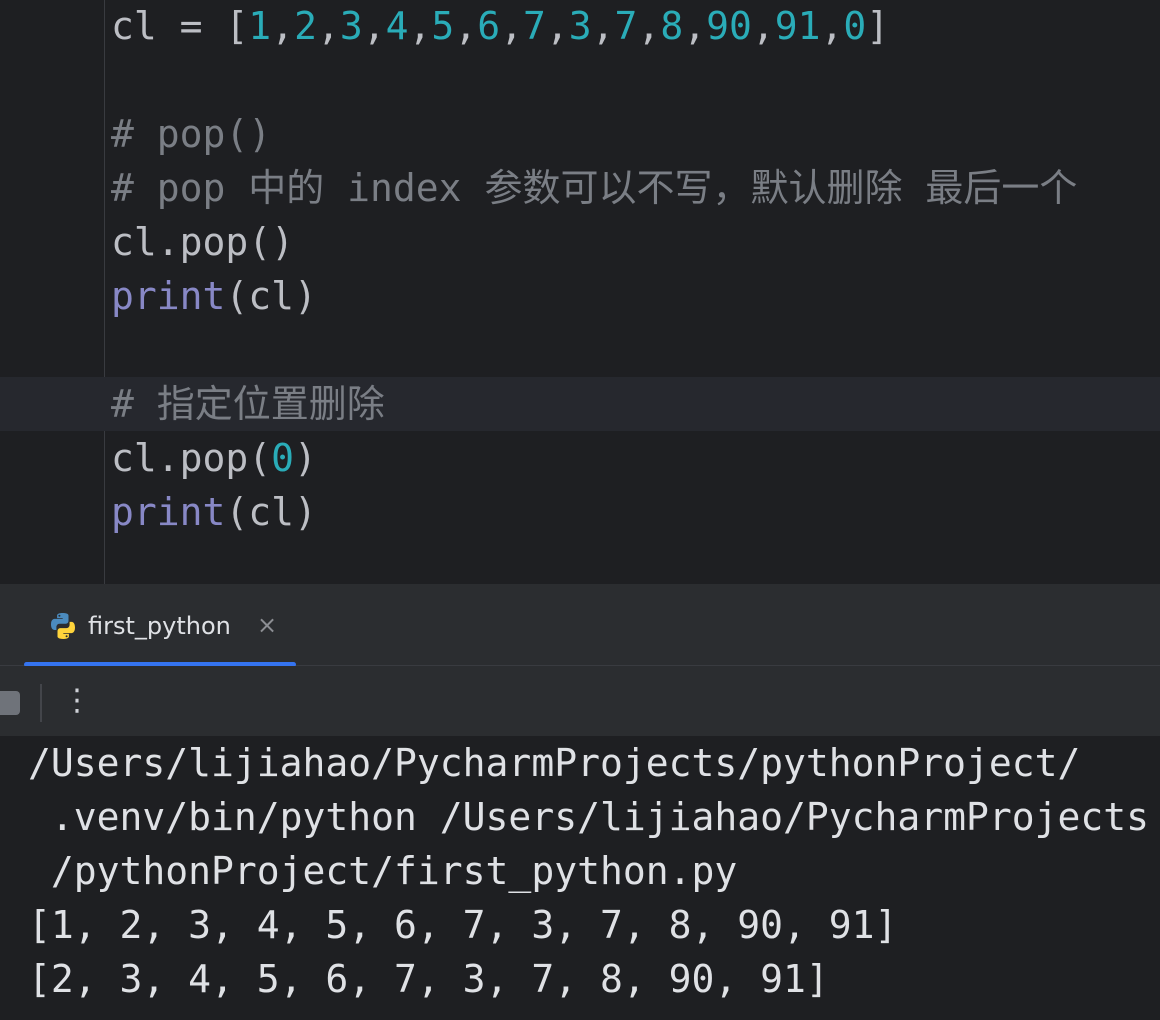 The height and width of the screenshot is (1020, 1160). Describe the element at coordinates (383, 871) in the screenshot. I see `console-line: /pythonProject/first_python.py` at that location.